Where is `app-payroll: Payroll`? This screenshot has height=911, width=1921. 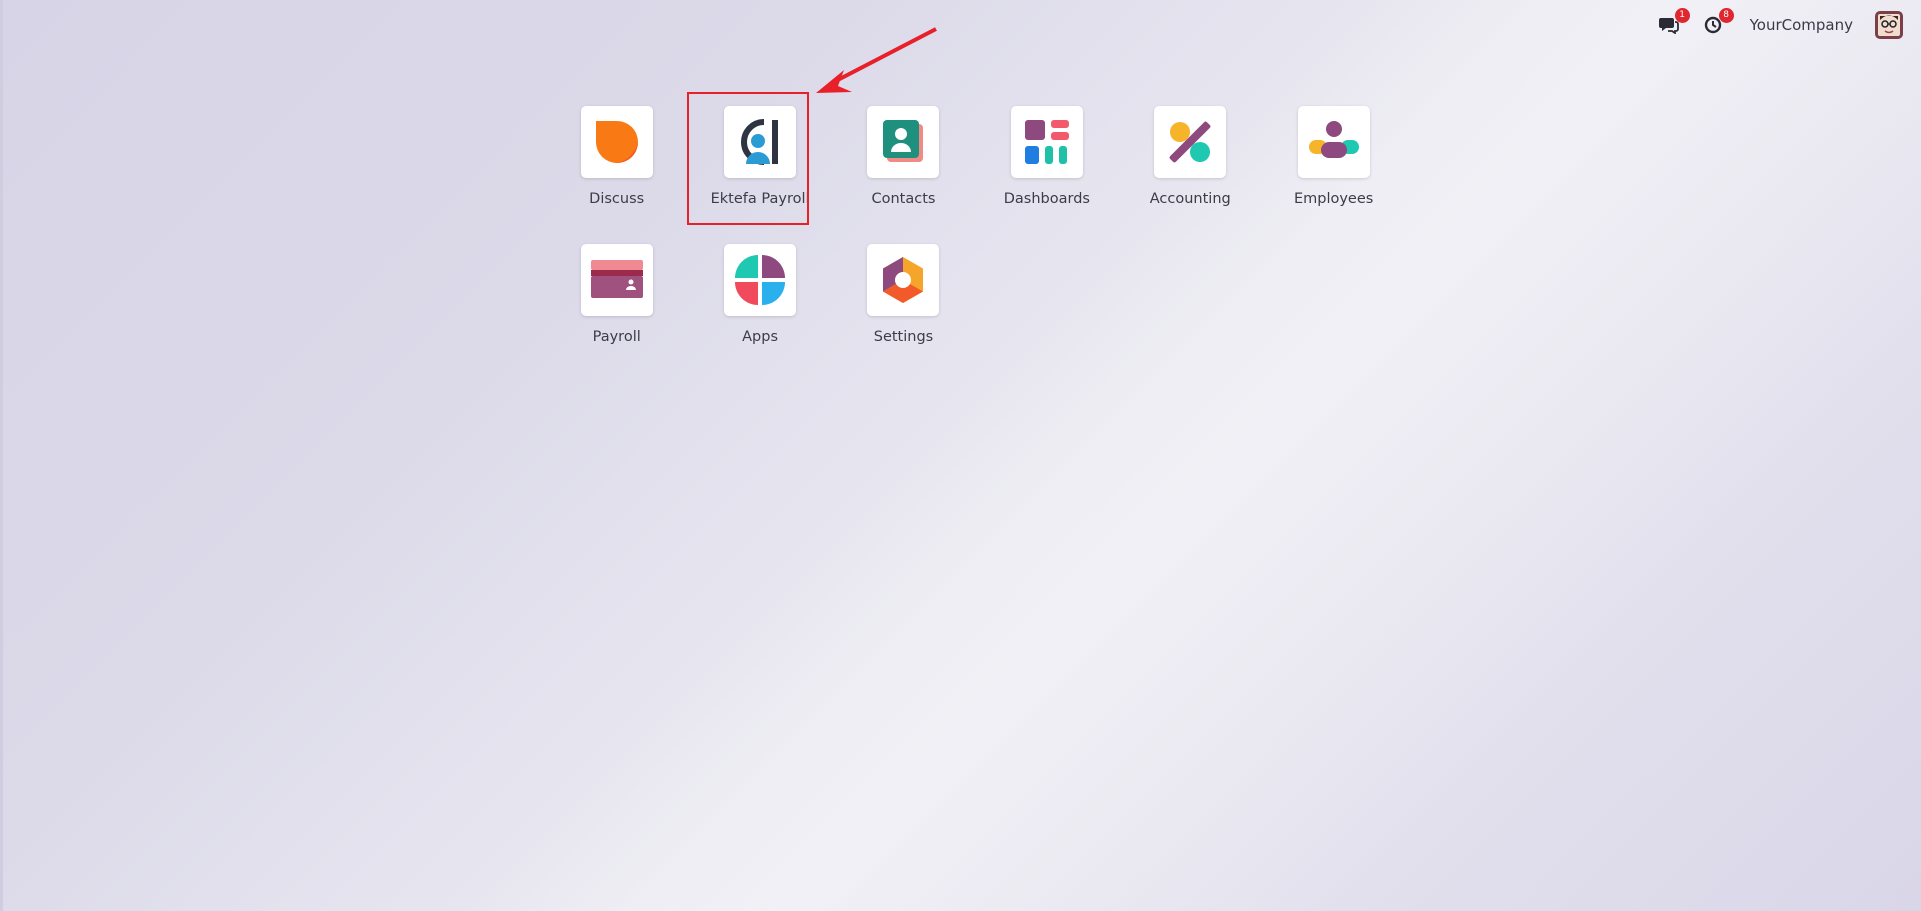 app-payroll: Payroll is located at coordinates (616, 313).